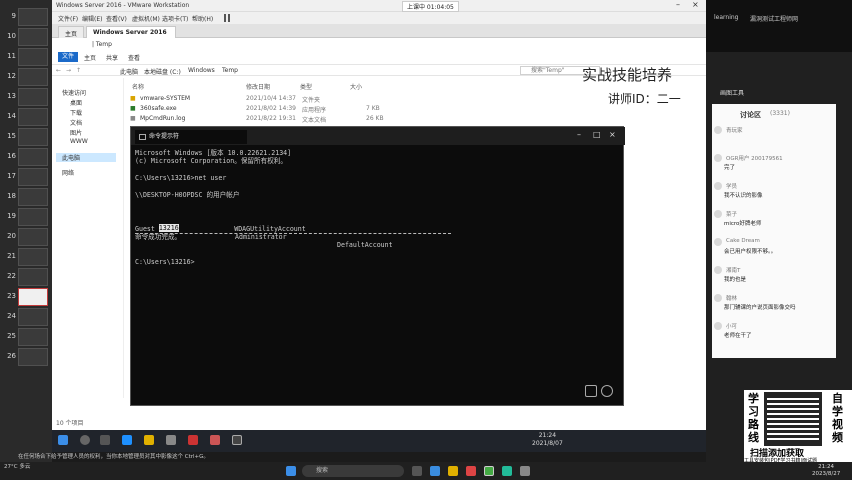 The image size is (852, 480). What do you see at coordinates (435, 471) in the screenshot?
I see `edge-icon` at bounding box center [435, 471].